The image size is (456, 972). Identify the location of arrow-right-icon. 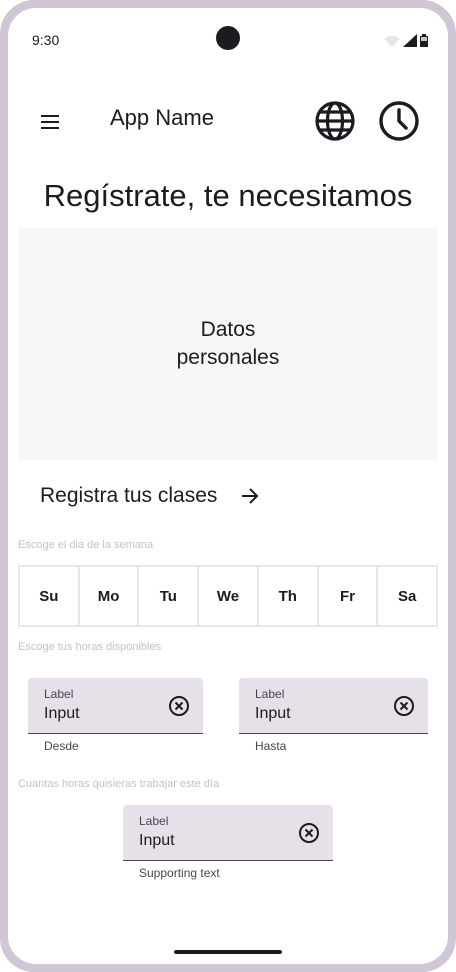
(250, 496).